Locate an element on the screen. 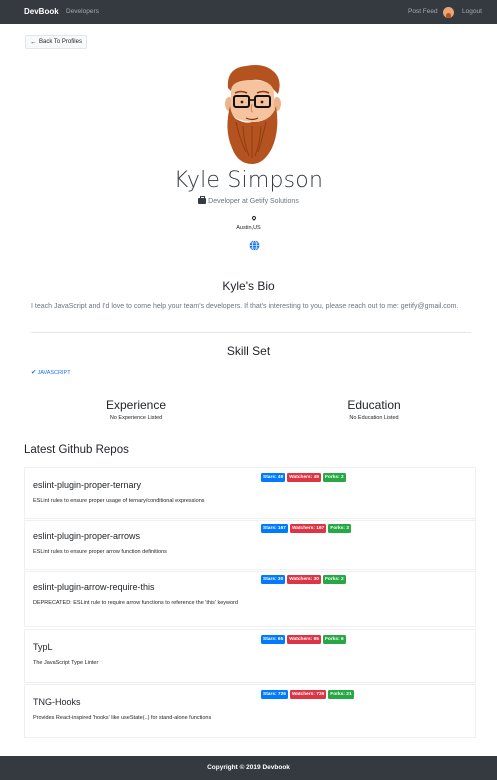  repo-badges: Stars: 726 Watchers: 726 Forks: 21 is located at coordinates (307, 694).